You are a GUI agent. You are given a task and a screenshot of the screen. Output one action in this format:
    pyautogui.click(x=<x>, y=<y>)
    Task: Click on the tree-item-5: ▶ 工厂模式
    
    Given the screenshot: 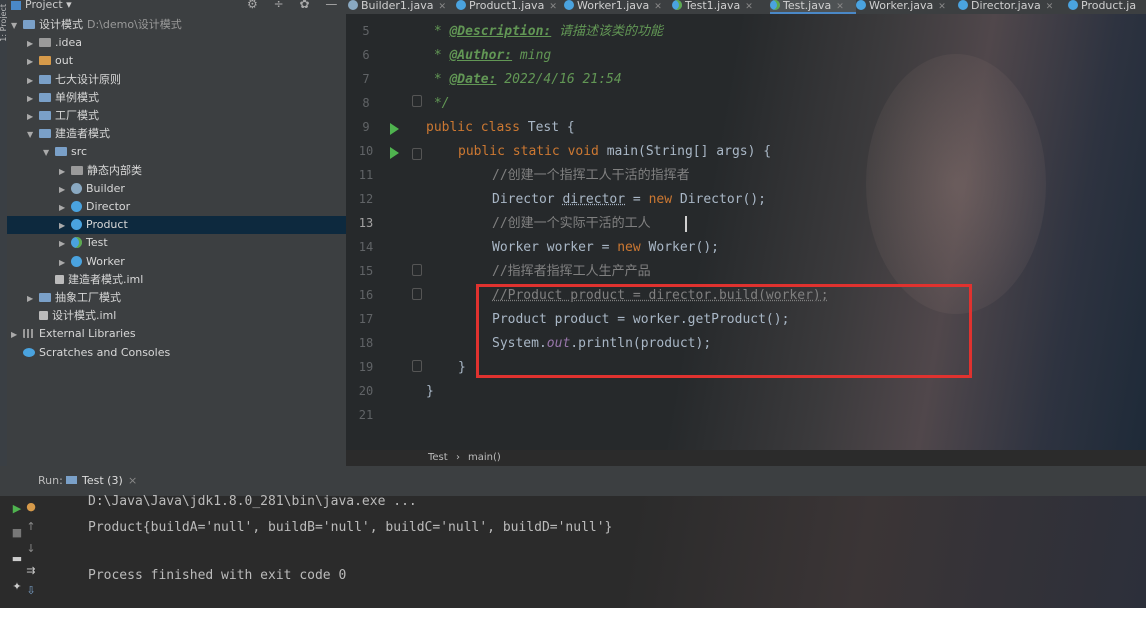 What is the action you would take?
    pyautogui.click(x=63, y=116)
    